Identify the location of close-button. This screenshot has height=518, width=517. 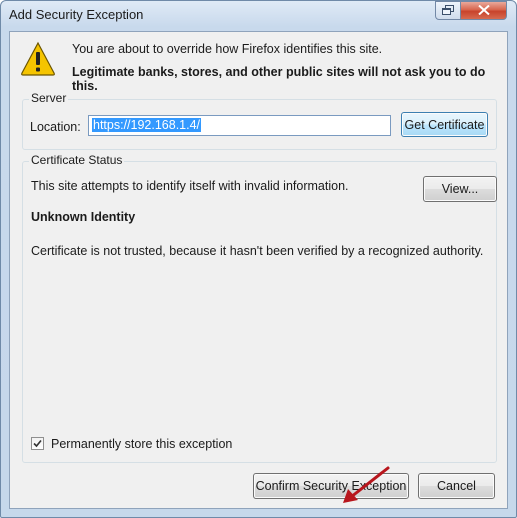
(483, 10).